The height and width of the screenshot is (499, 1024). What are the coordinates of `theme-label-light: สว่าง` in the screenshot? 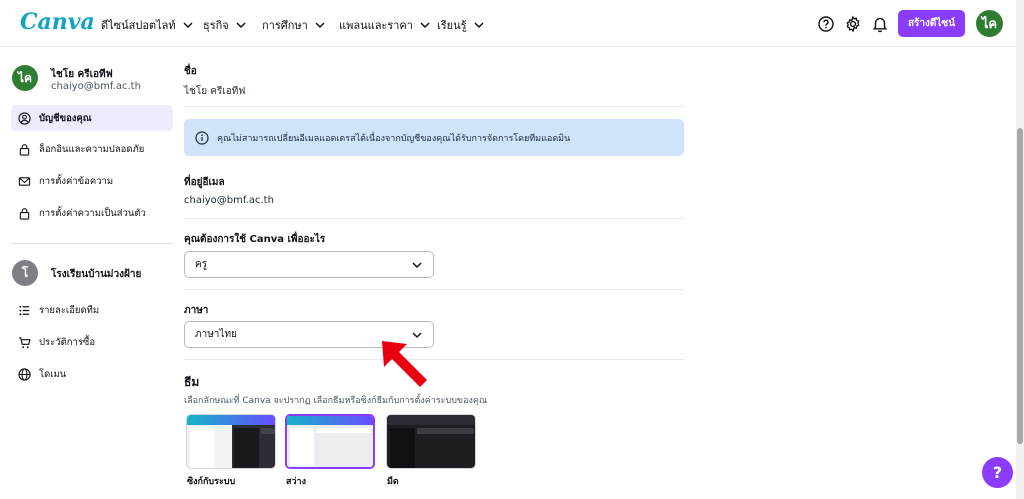 It's located at (296, 482).